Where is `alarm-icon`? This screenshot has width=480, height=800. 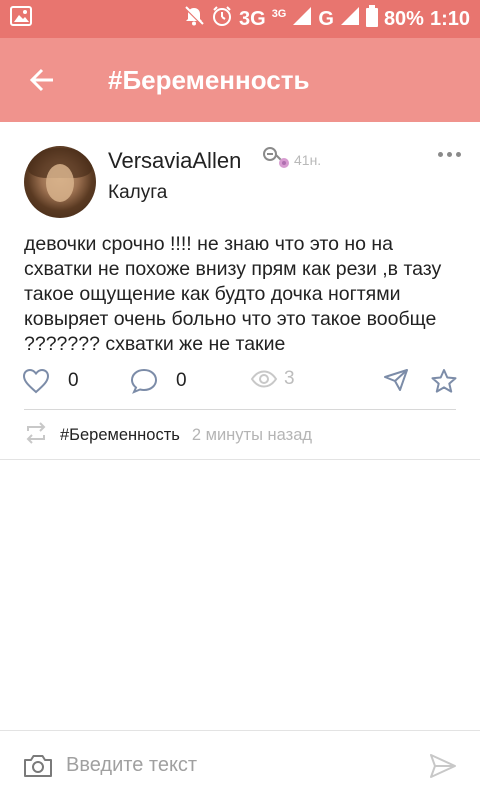 alarm-icon is located at coordinates (222, 19).